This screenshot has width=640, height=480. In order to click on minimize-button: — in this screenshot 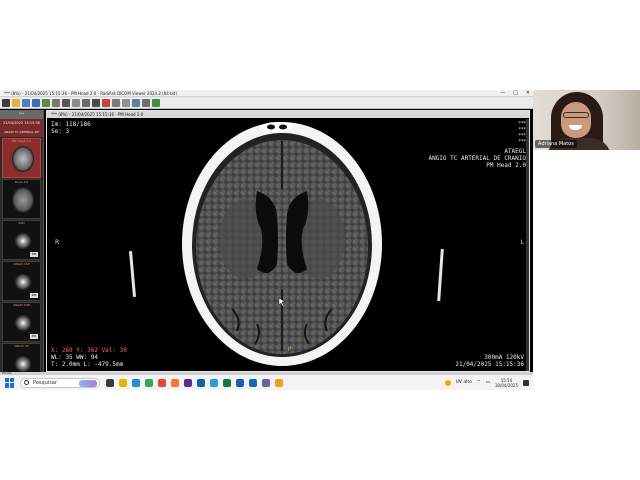, I will do `click(502, 93)`.